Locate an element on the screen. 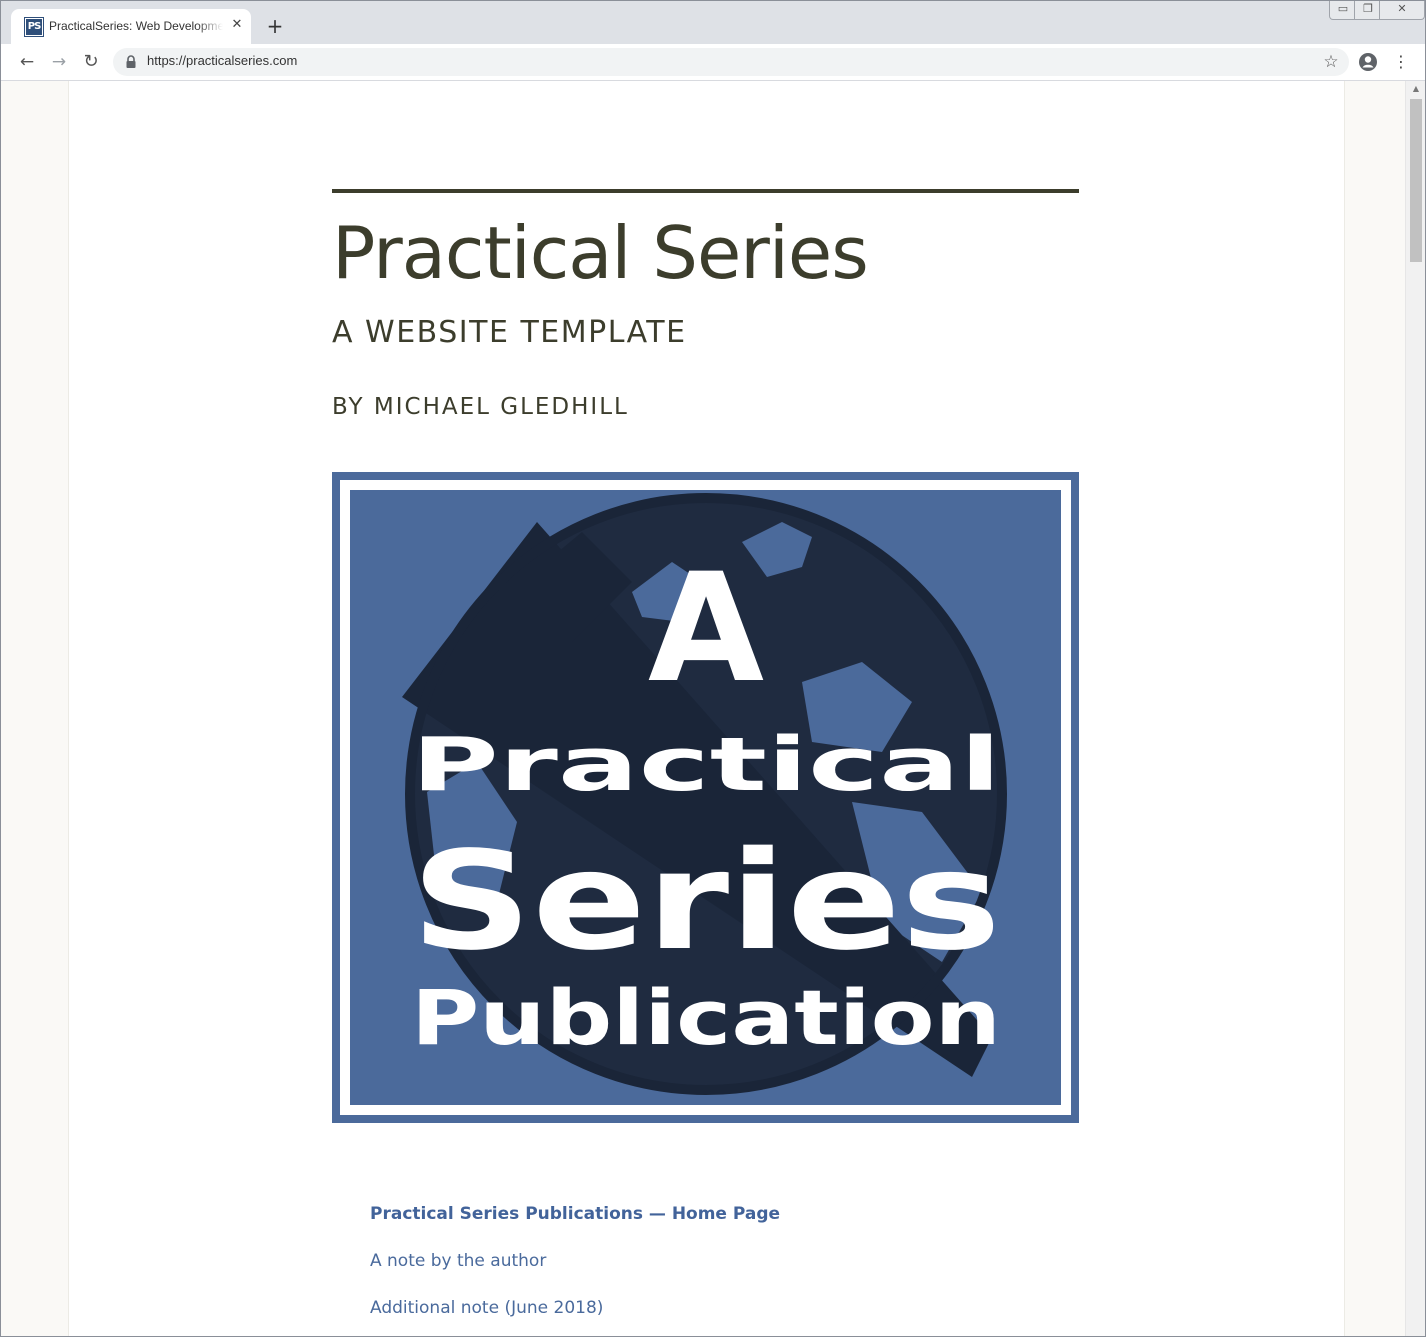 Image resolution: width=1426 pixels, height=1337 pixels. page-title: Practical Series is located at coordinates (600, 253).